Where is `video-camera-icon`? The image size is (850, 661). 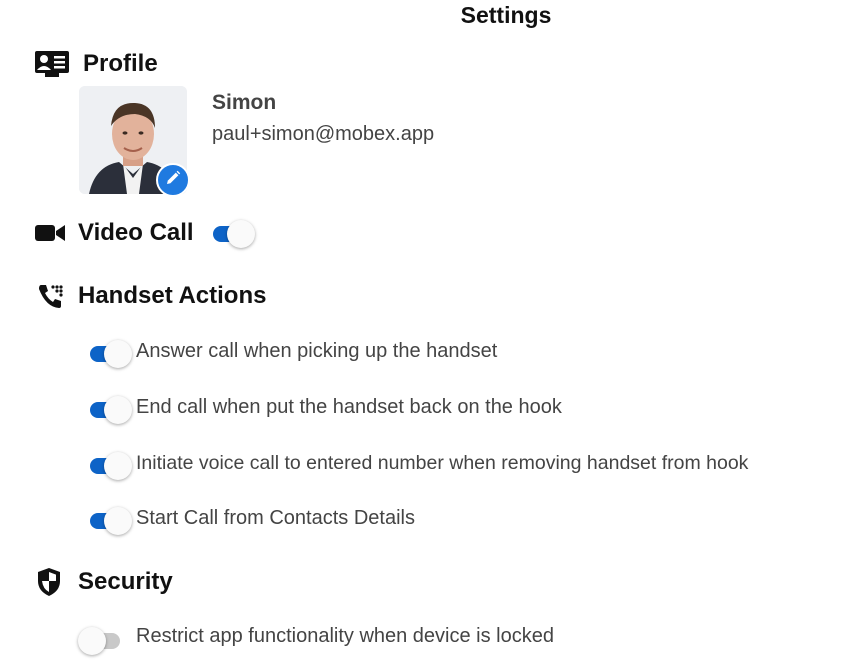
video-camera-icon is located at coordinates (50, 233).